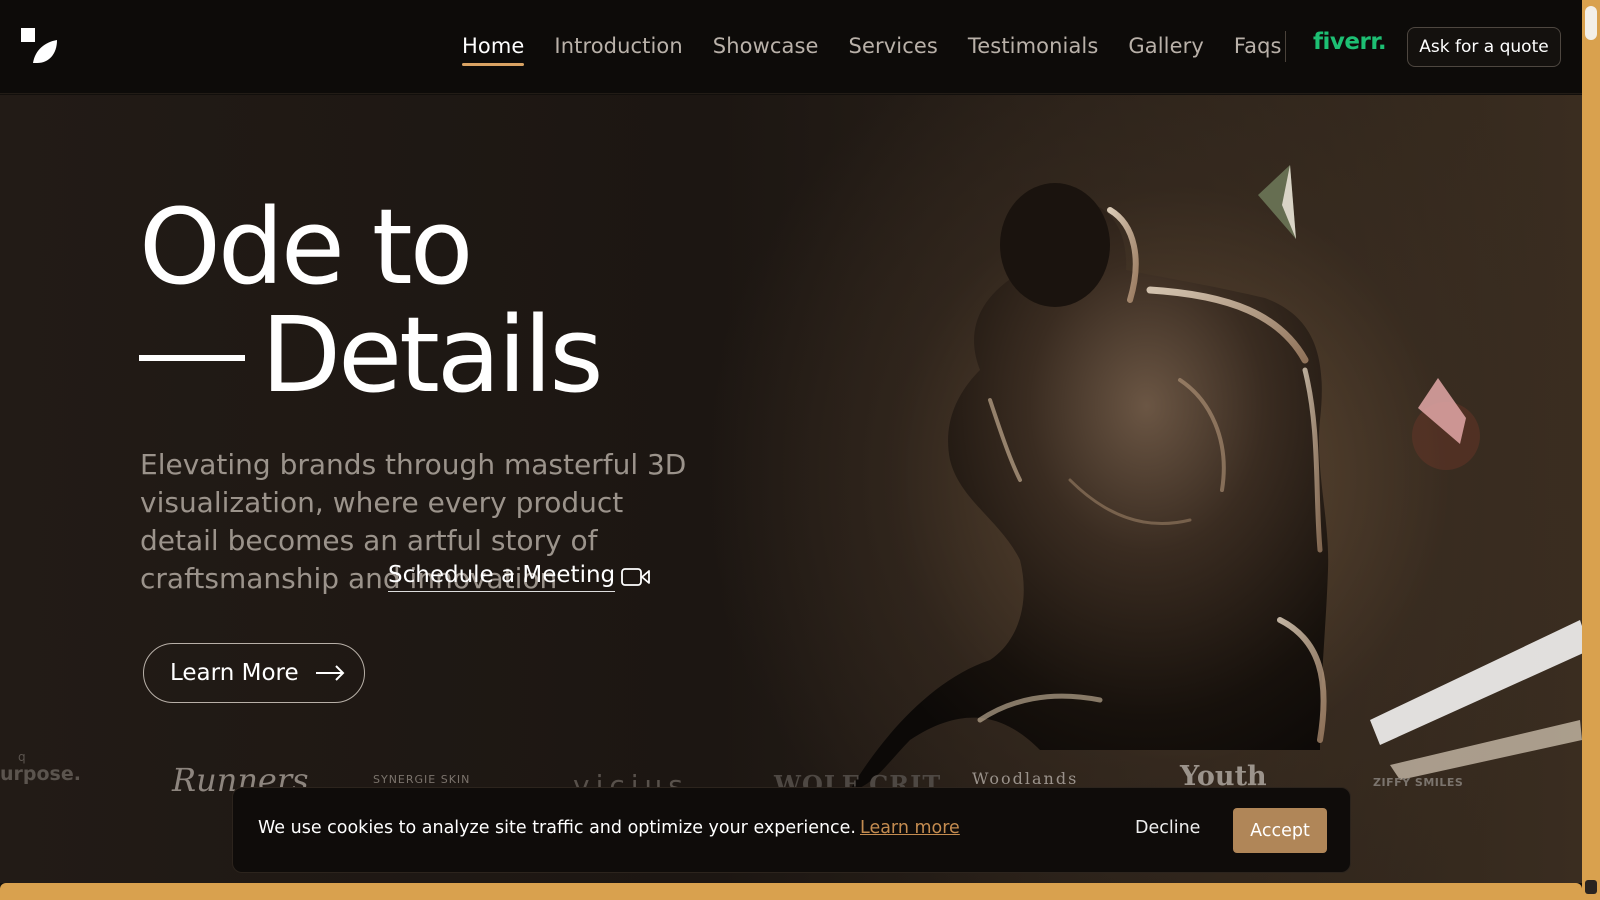  What do you see at coordinates (1484, 47) in the screenshot?
I see `ask-quote-button: Ask for a quote` at bounding box center [1484, 47].